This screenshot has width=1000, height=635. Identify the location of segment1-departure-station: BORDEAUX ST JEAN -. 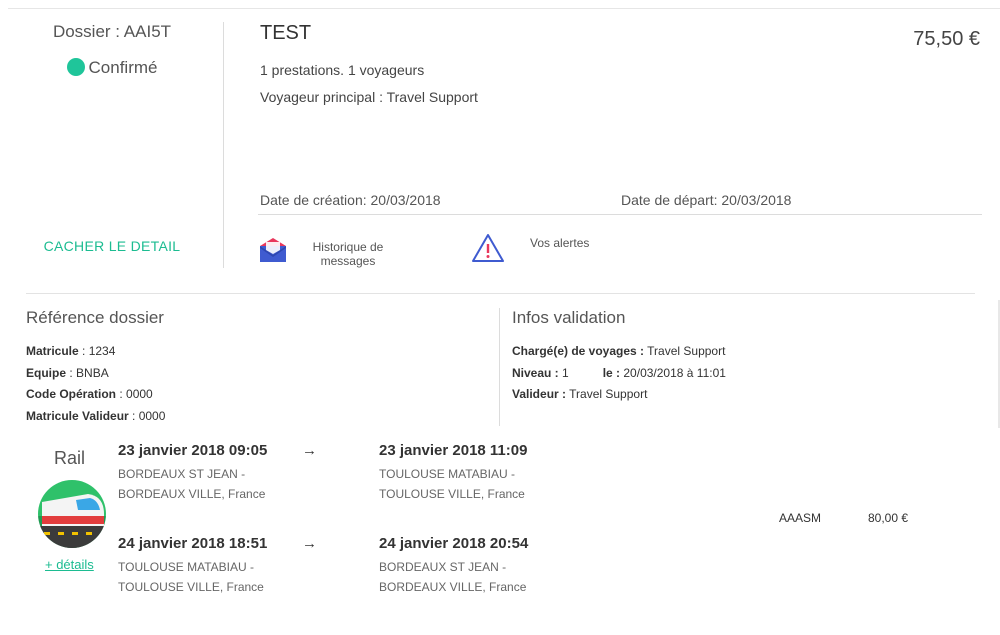
(182, 474).